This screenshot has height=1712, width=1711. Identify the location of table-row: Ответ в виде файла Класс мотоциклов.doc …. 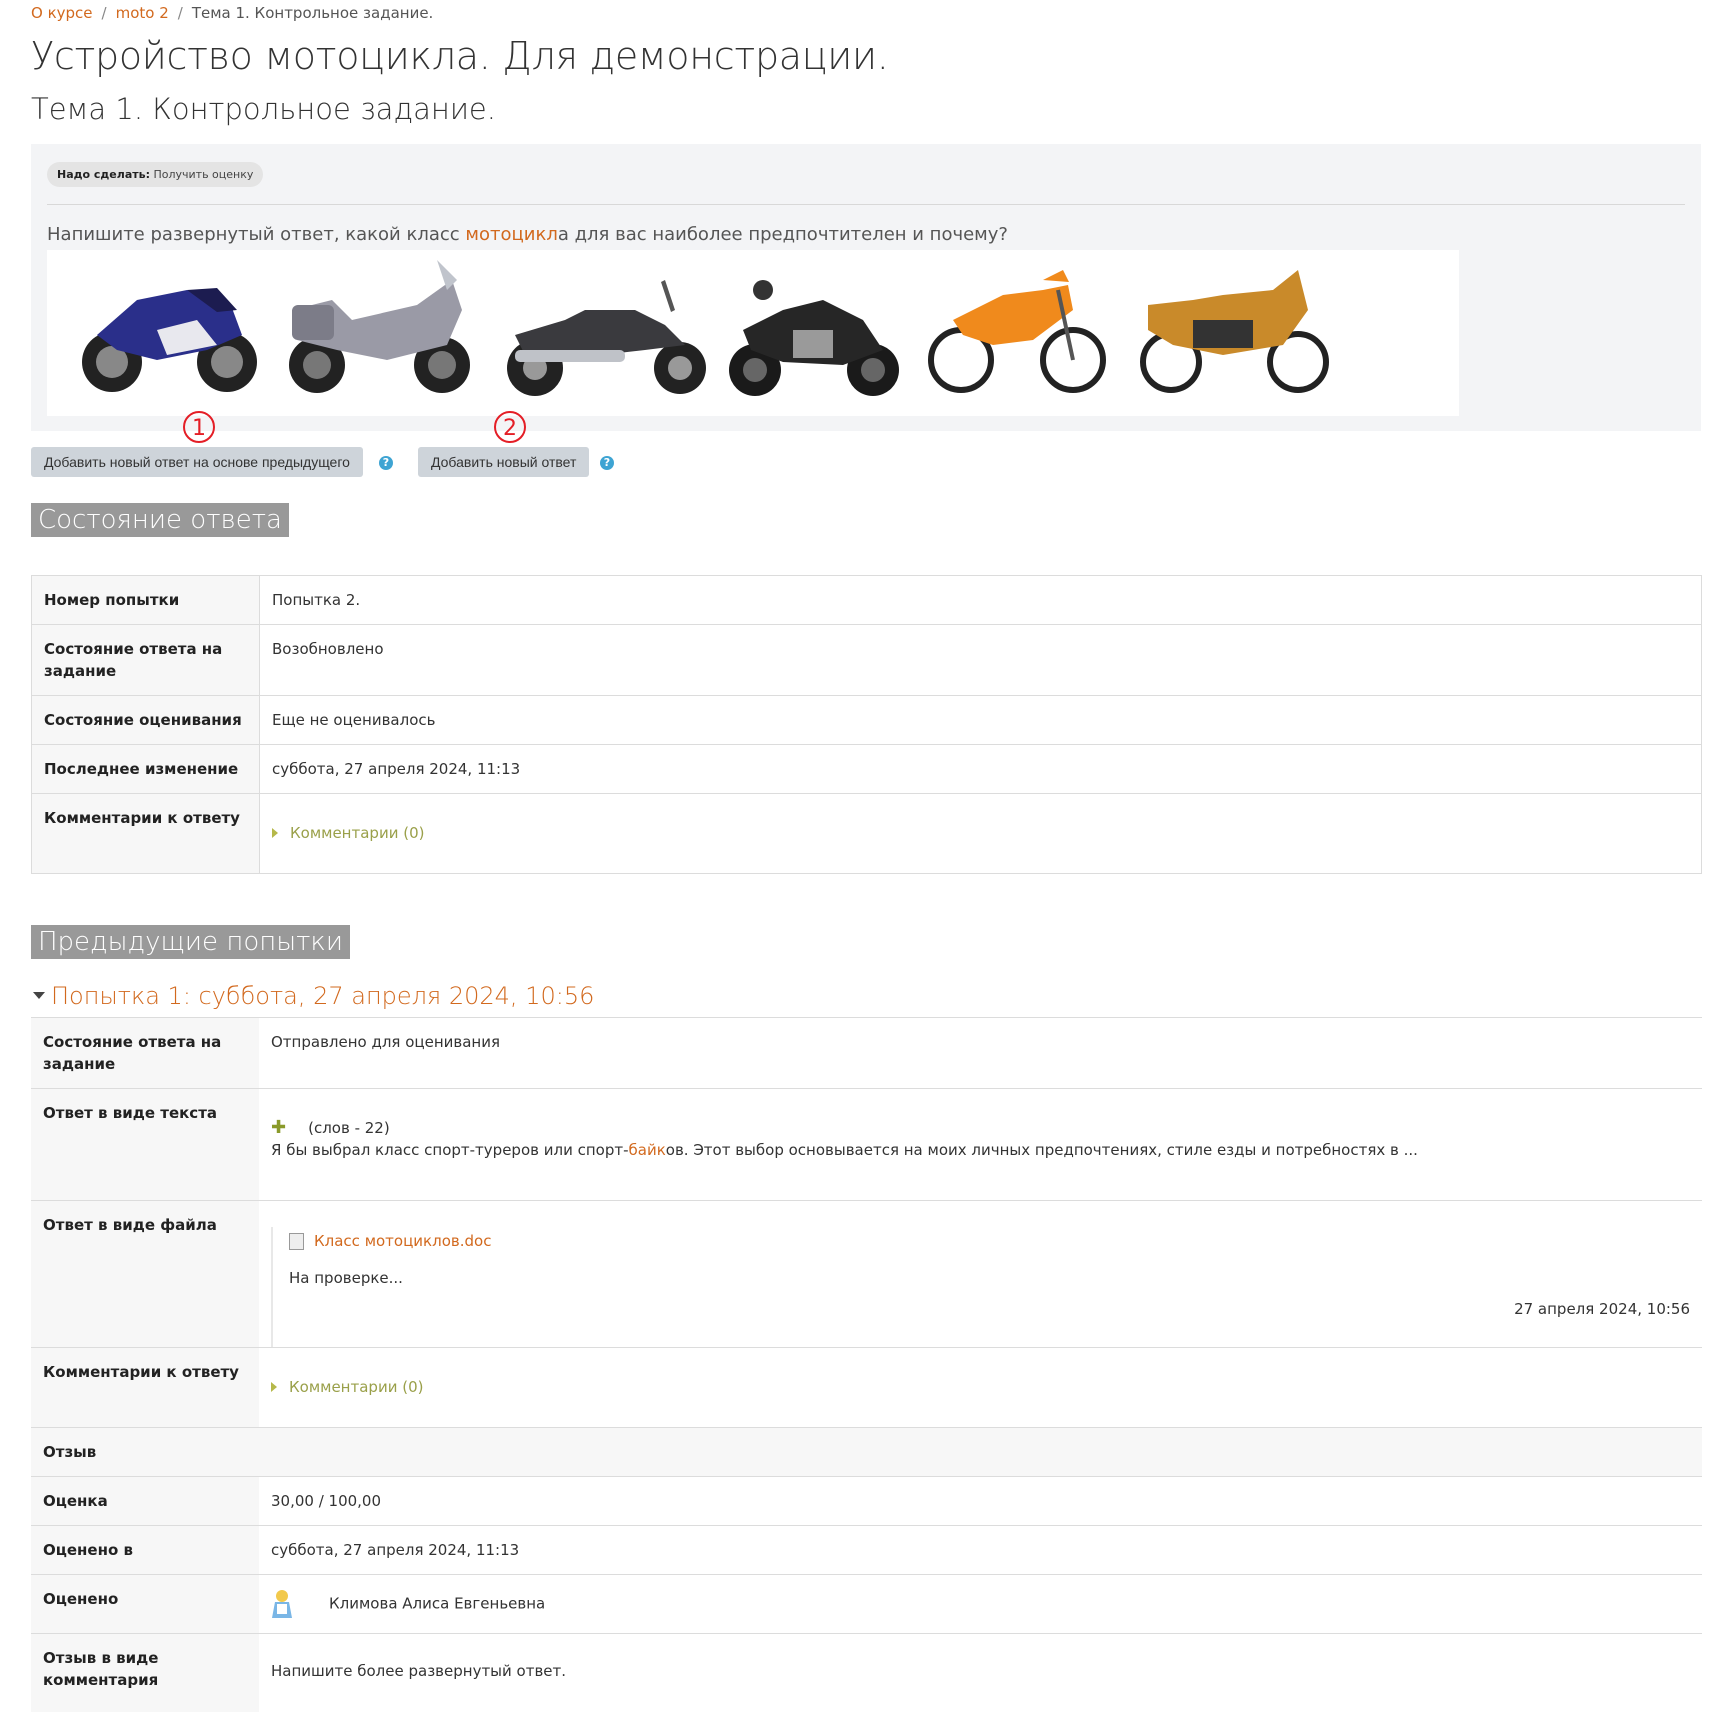
(866, 1274).